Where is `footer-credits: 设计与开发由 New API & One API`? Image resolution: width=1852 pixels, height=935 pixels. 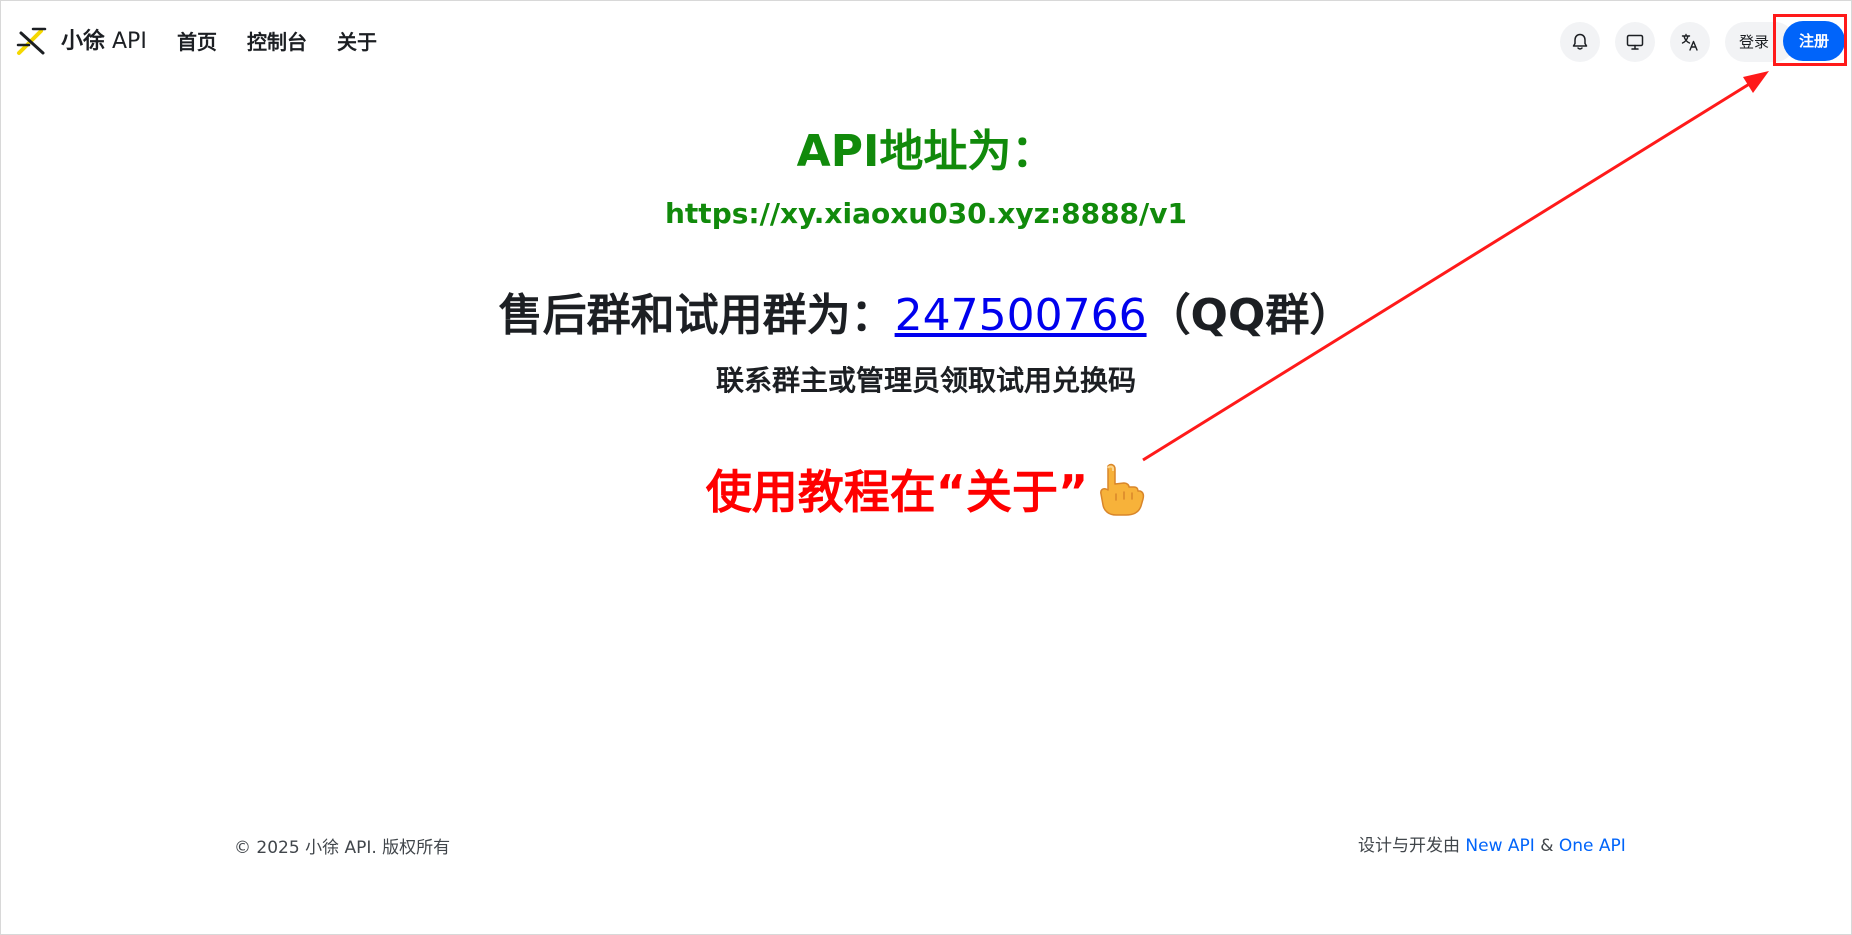 footer-credits: 设计与开发由 New API & One API is located at coordinates (1492, 843).